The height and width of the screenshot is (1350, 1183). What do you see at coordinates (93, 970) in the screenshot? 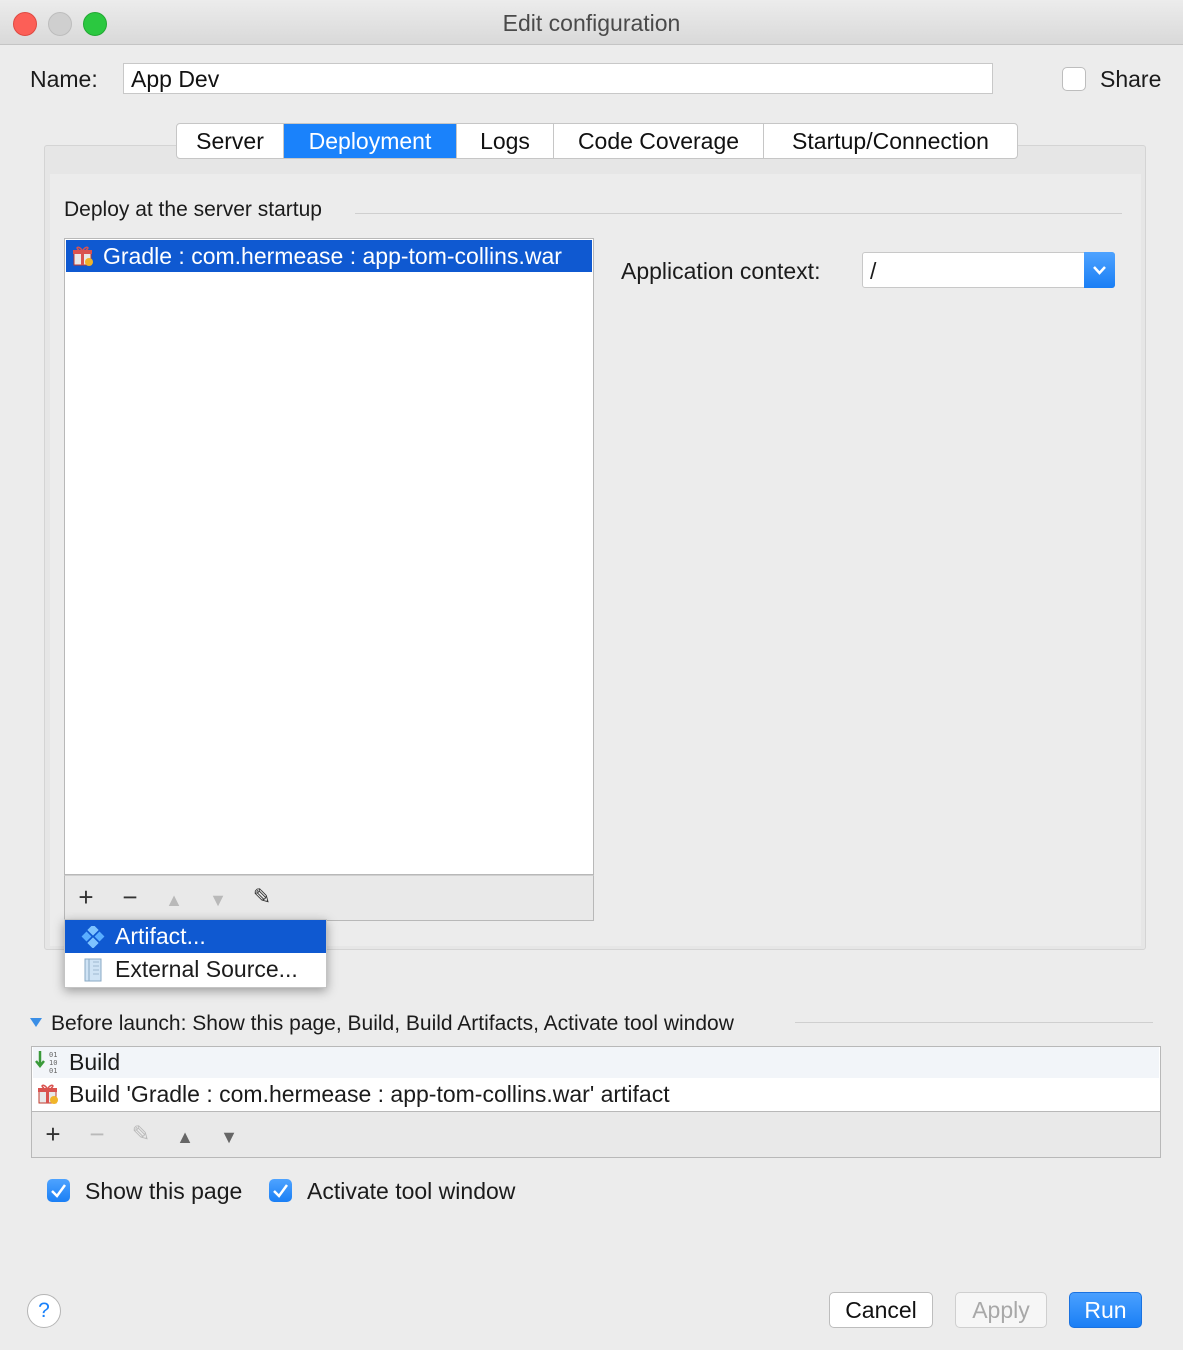
I see `external-source-icon` at bounding box center [93, 970].